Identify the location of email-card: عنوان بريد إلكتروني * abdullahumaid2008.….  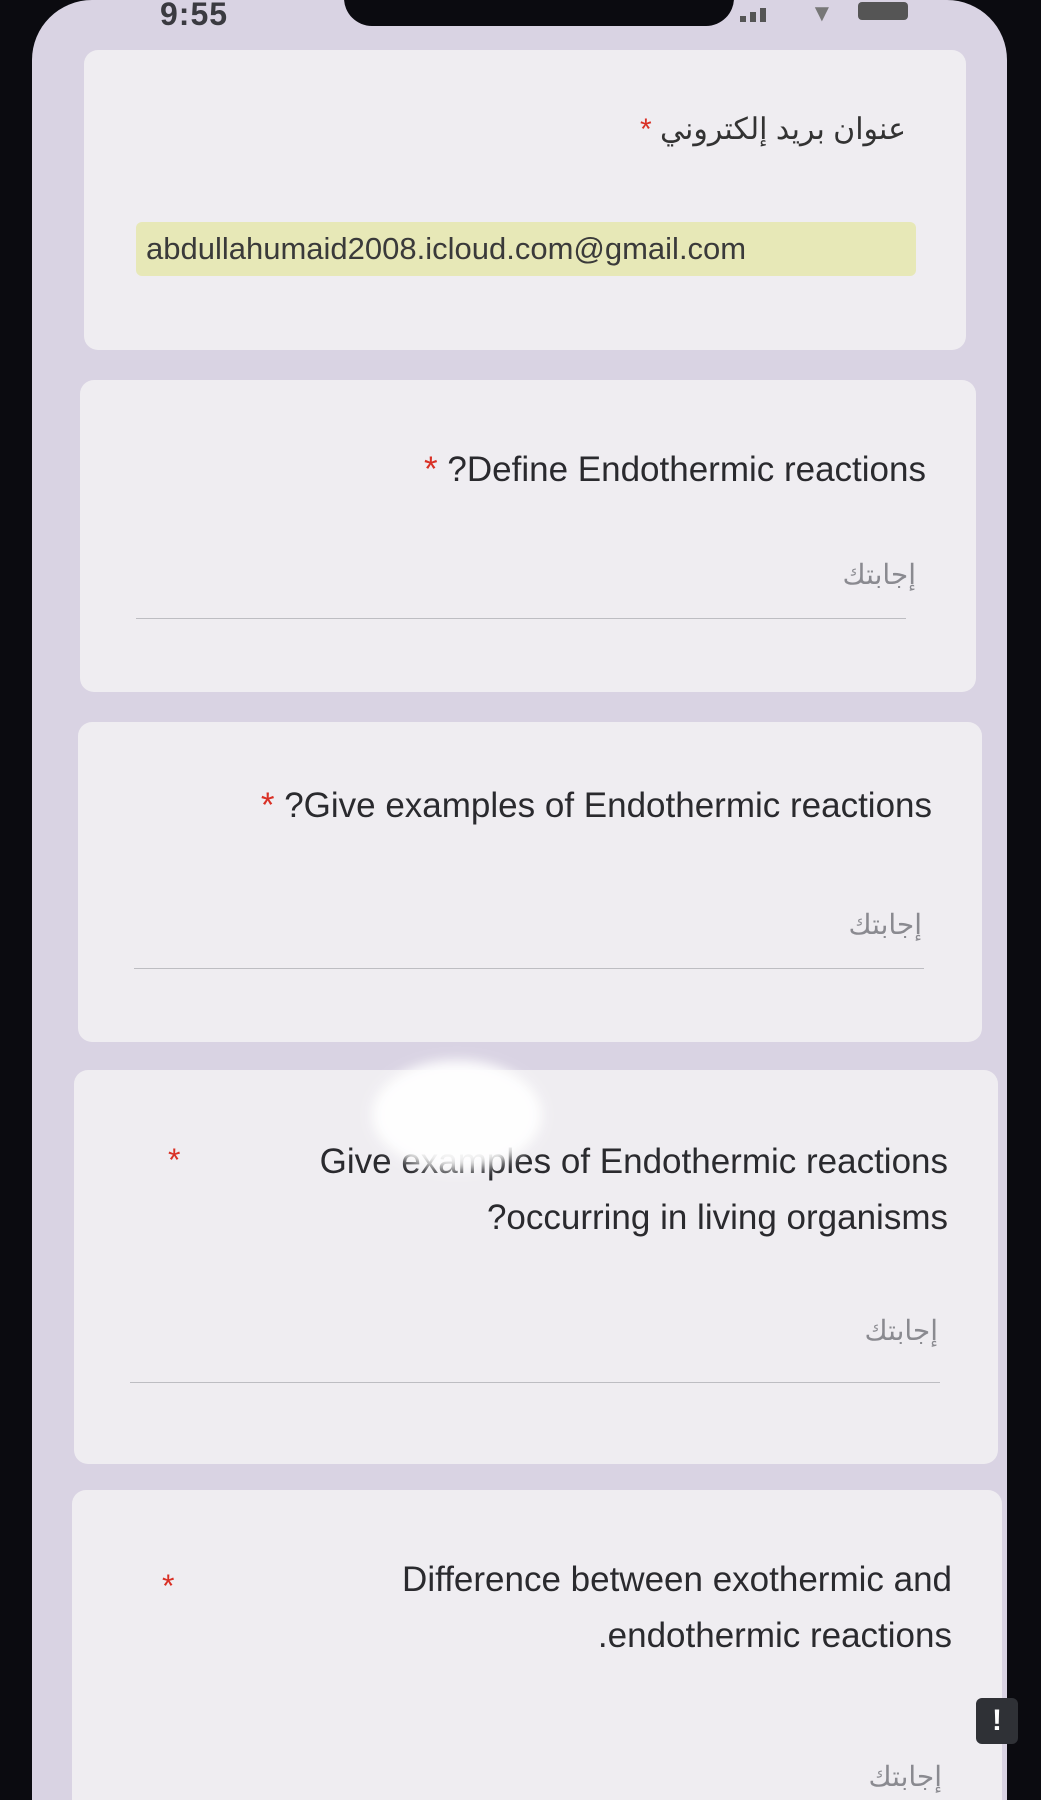
(525, 200).